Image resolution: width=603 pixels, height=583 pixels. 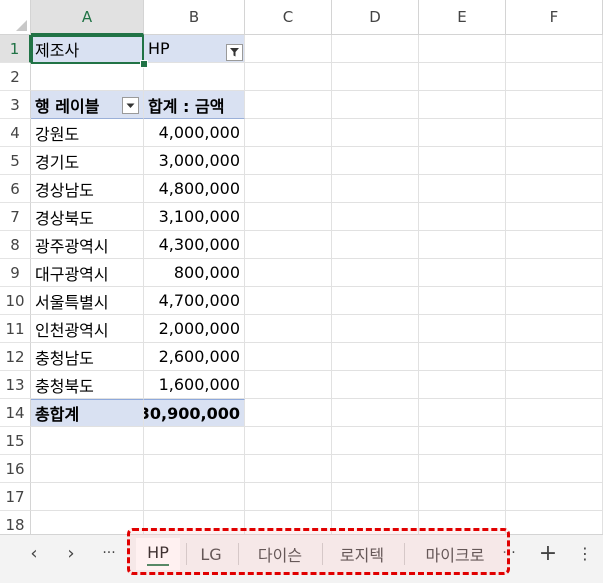 What do you see at coordinates (34, 553) in the screenshot?
I see `prev-sheet-button: ‹` at bounding box center [34, 553].